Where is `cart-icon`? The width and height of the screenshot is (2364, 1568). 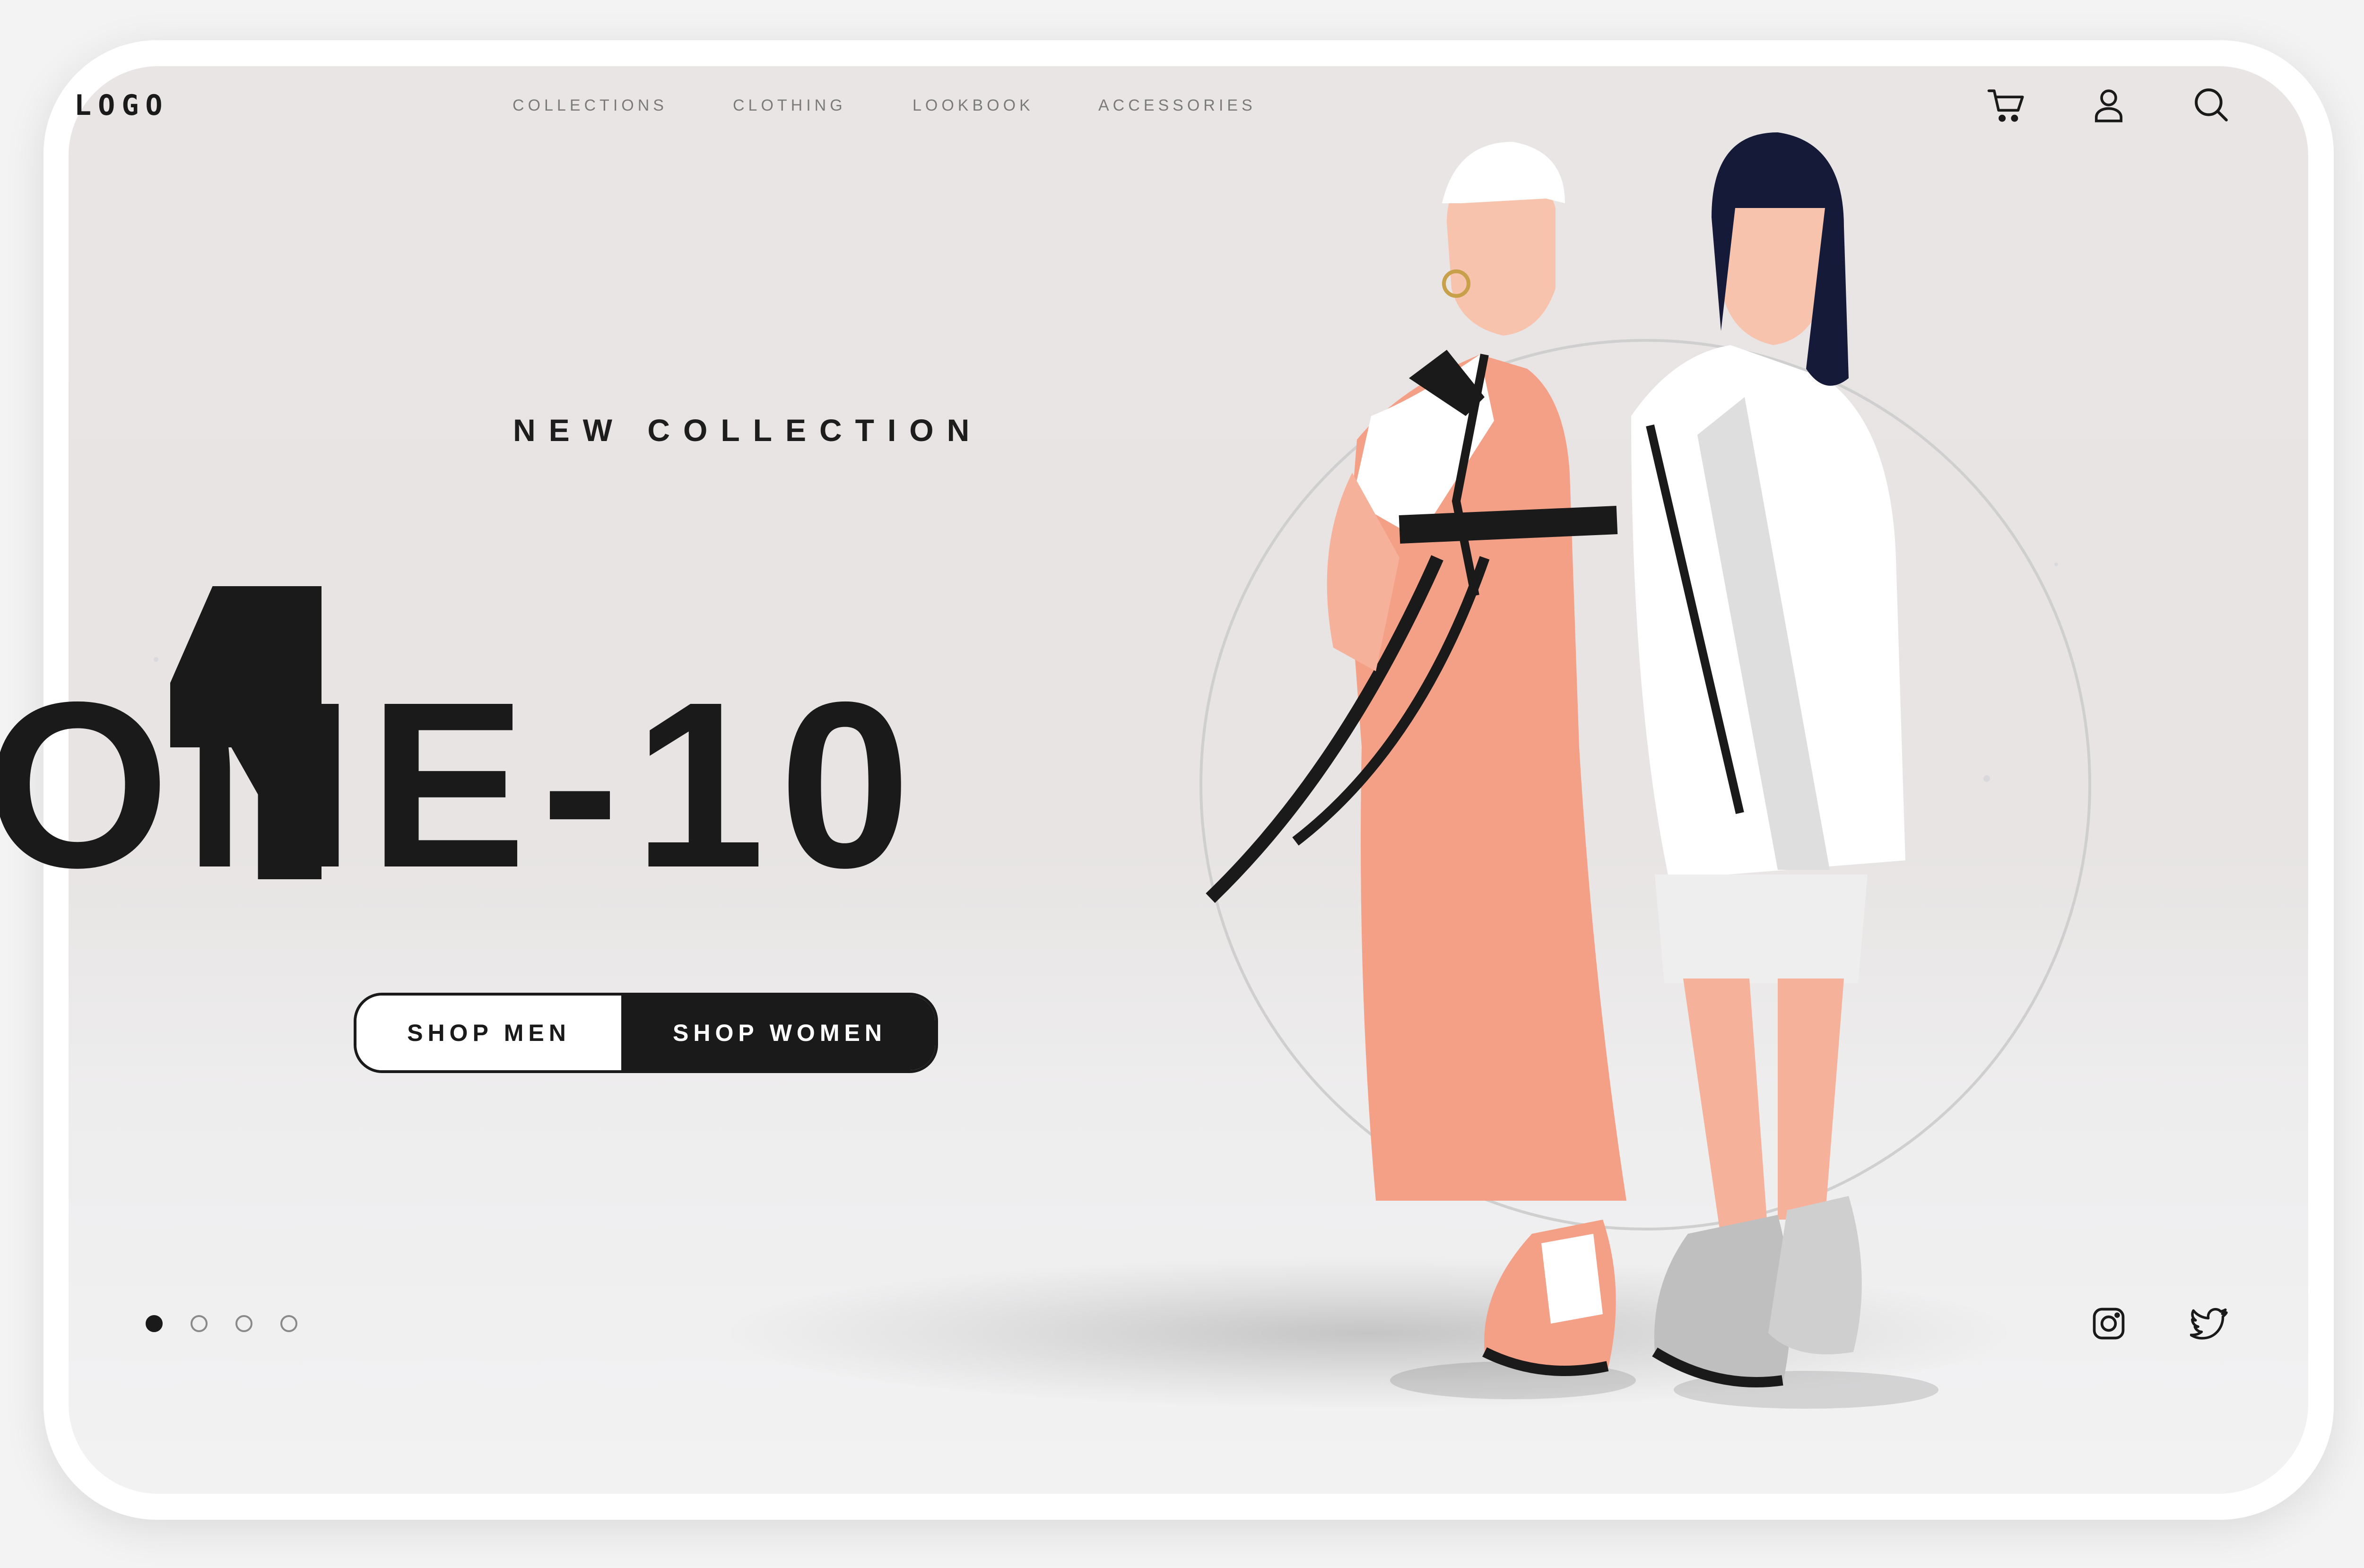
cart-icon is located at coordinates (2006, 105).